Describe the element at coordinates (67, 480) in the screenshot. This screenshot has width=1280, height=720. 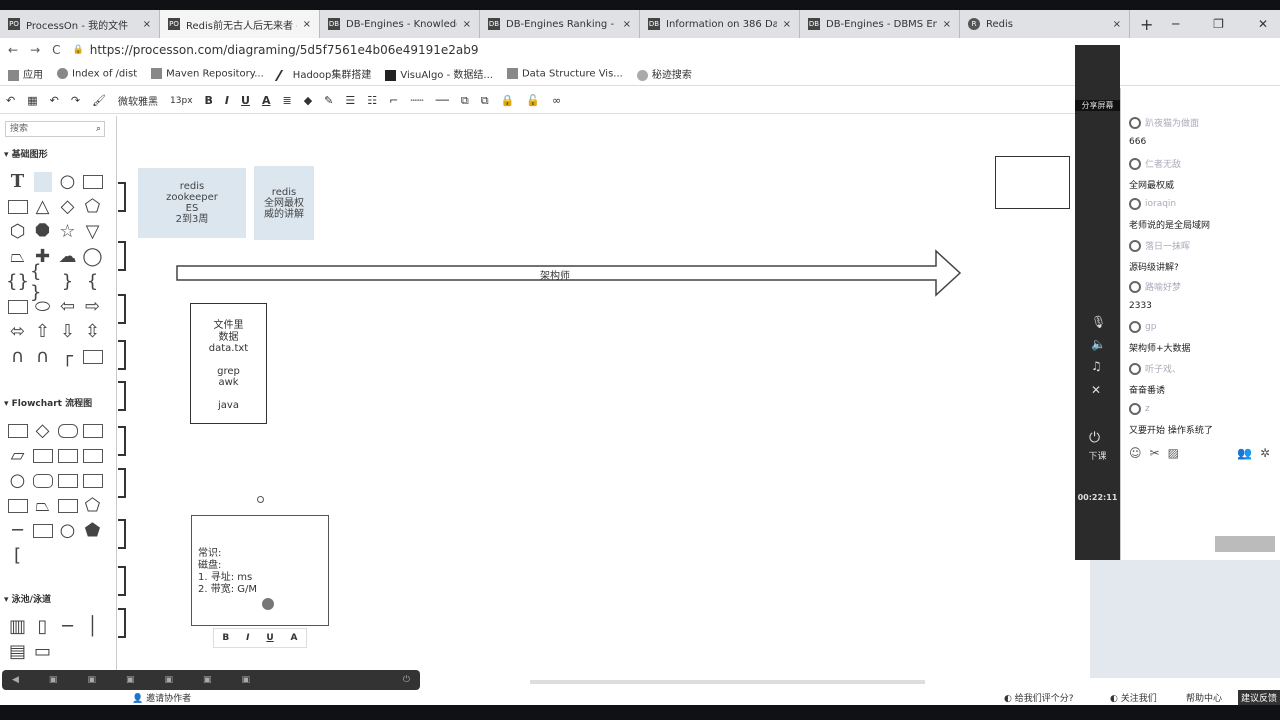
I see `delay-shape` at that location.